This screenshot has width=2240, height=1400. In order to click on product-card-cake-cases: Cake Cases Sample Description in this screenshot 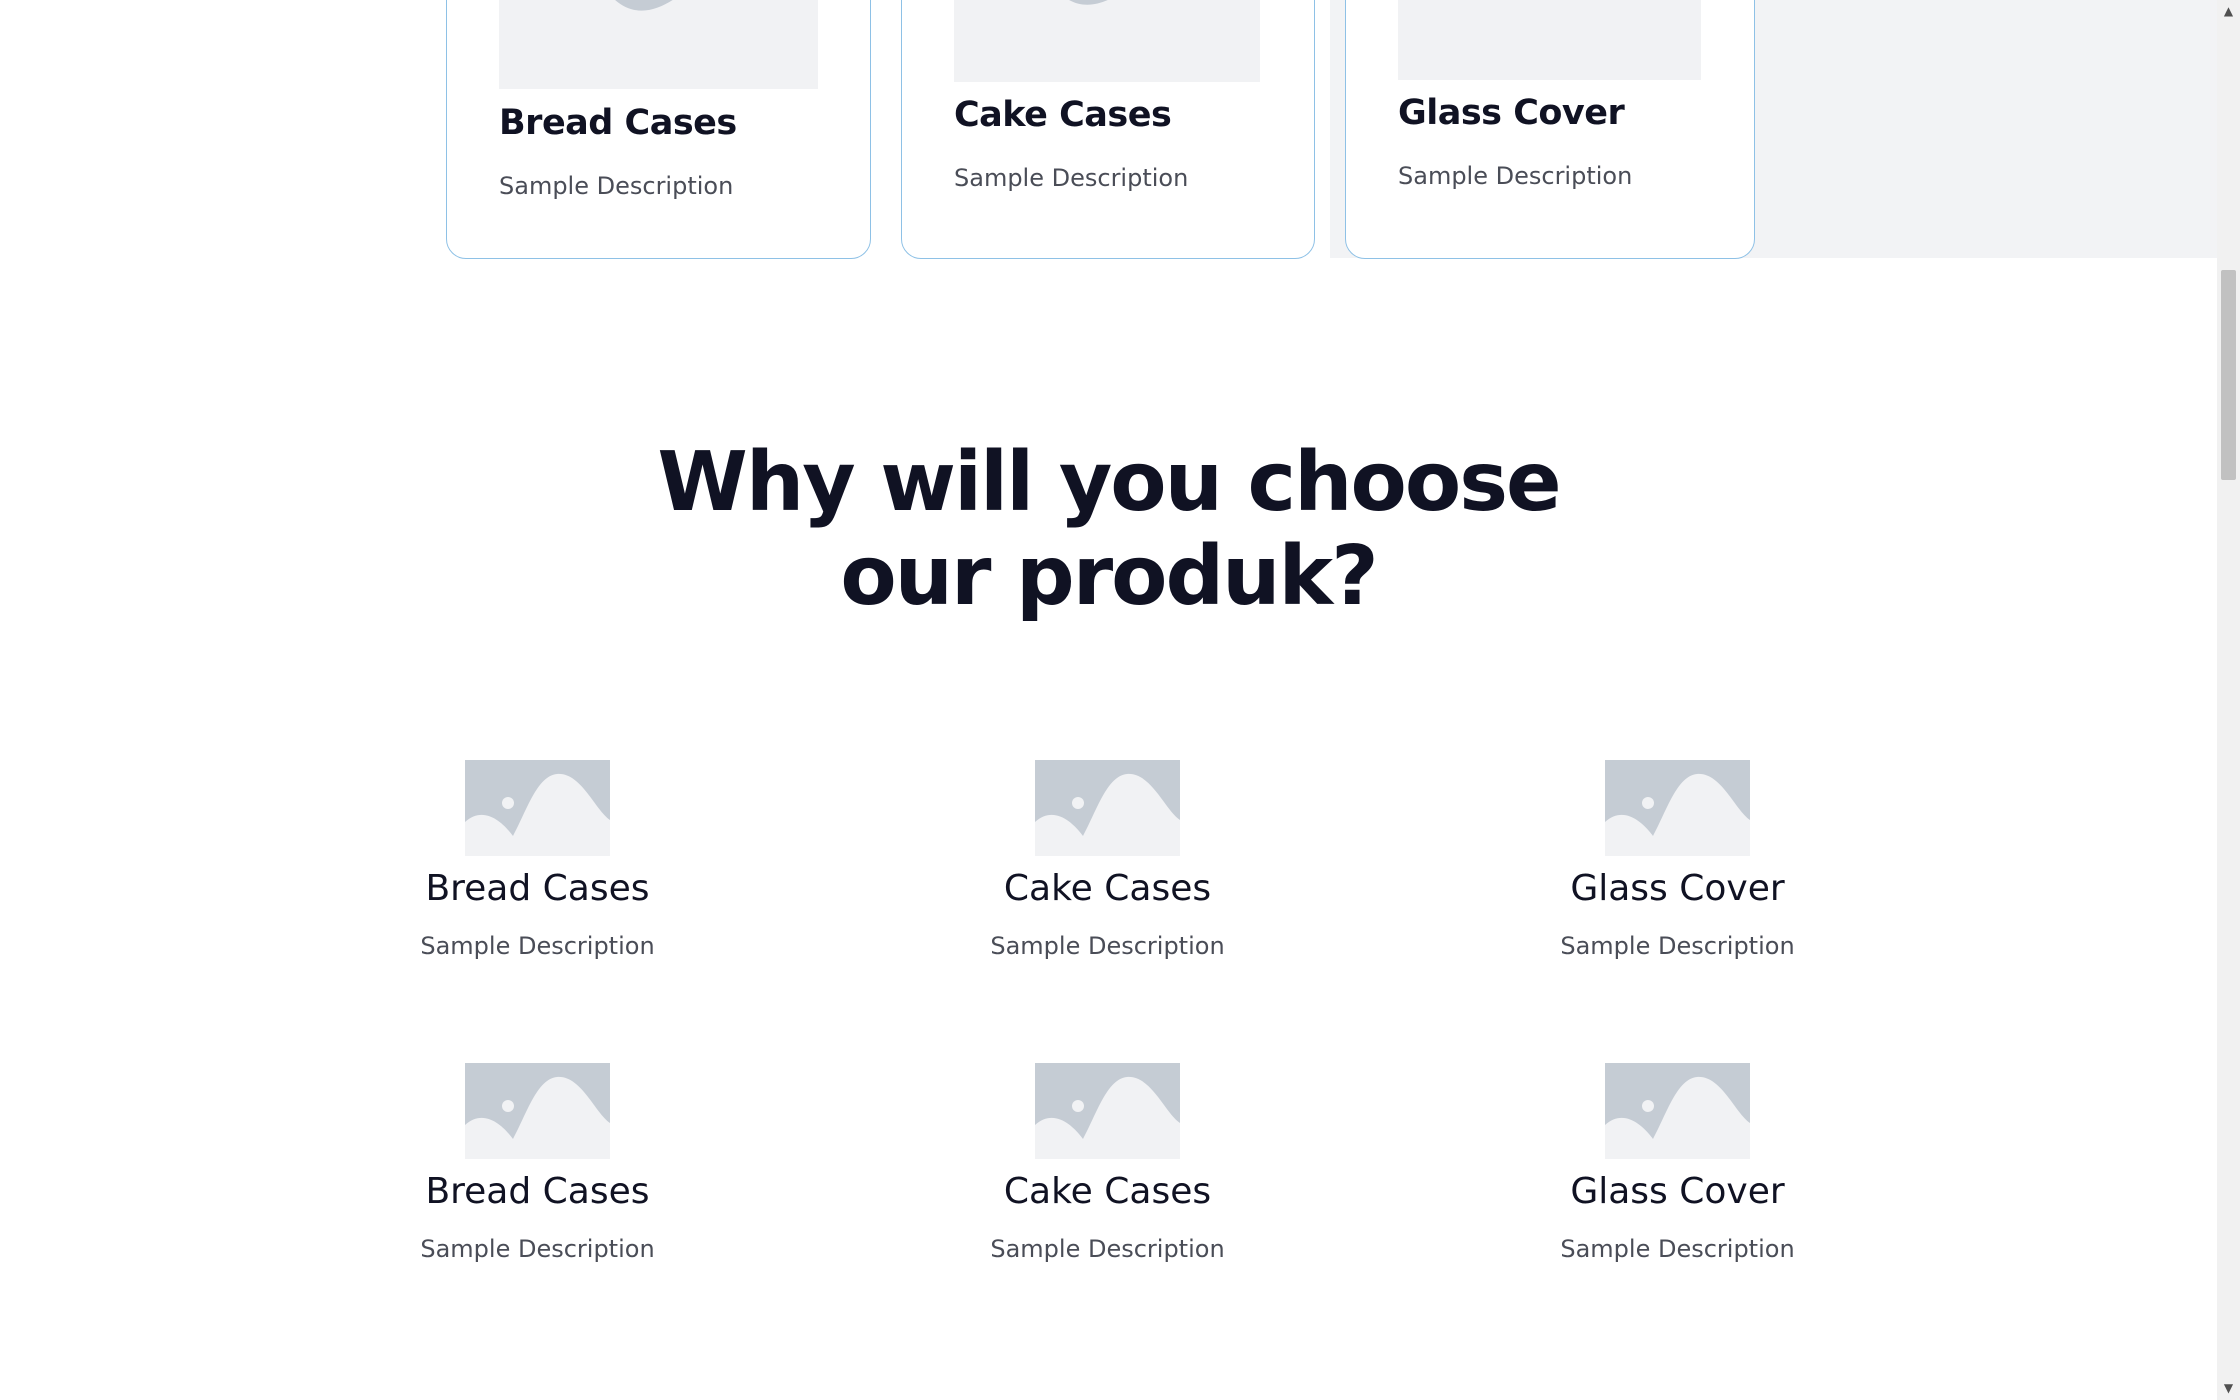, I will do `click(1108, 129)`.